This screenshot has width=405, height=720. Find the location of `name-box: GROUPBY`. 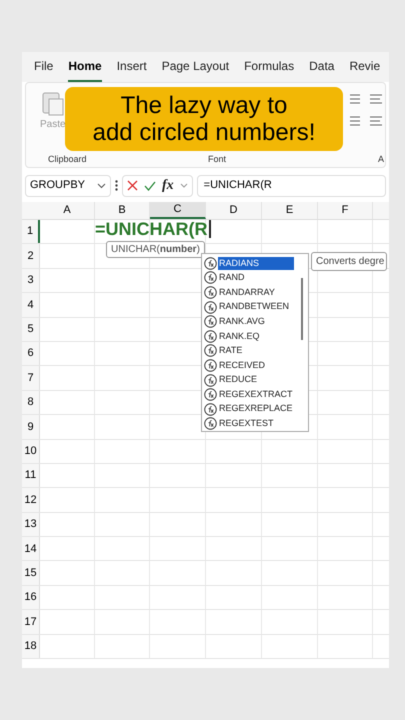

name-box: GROUPBY is located at coordinates (68, 185).